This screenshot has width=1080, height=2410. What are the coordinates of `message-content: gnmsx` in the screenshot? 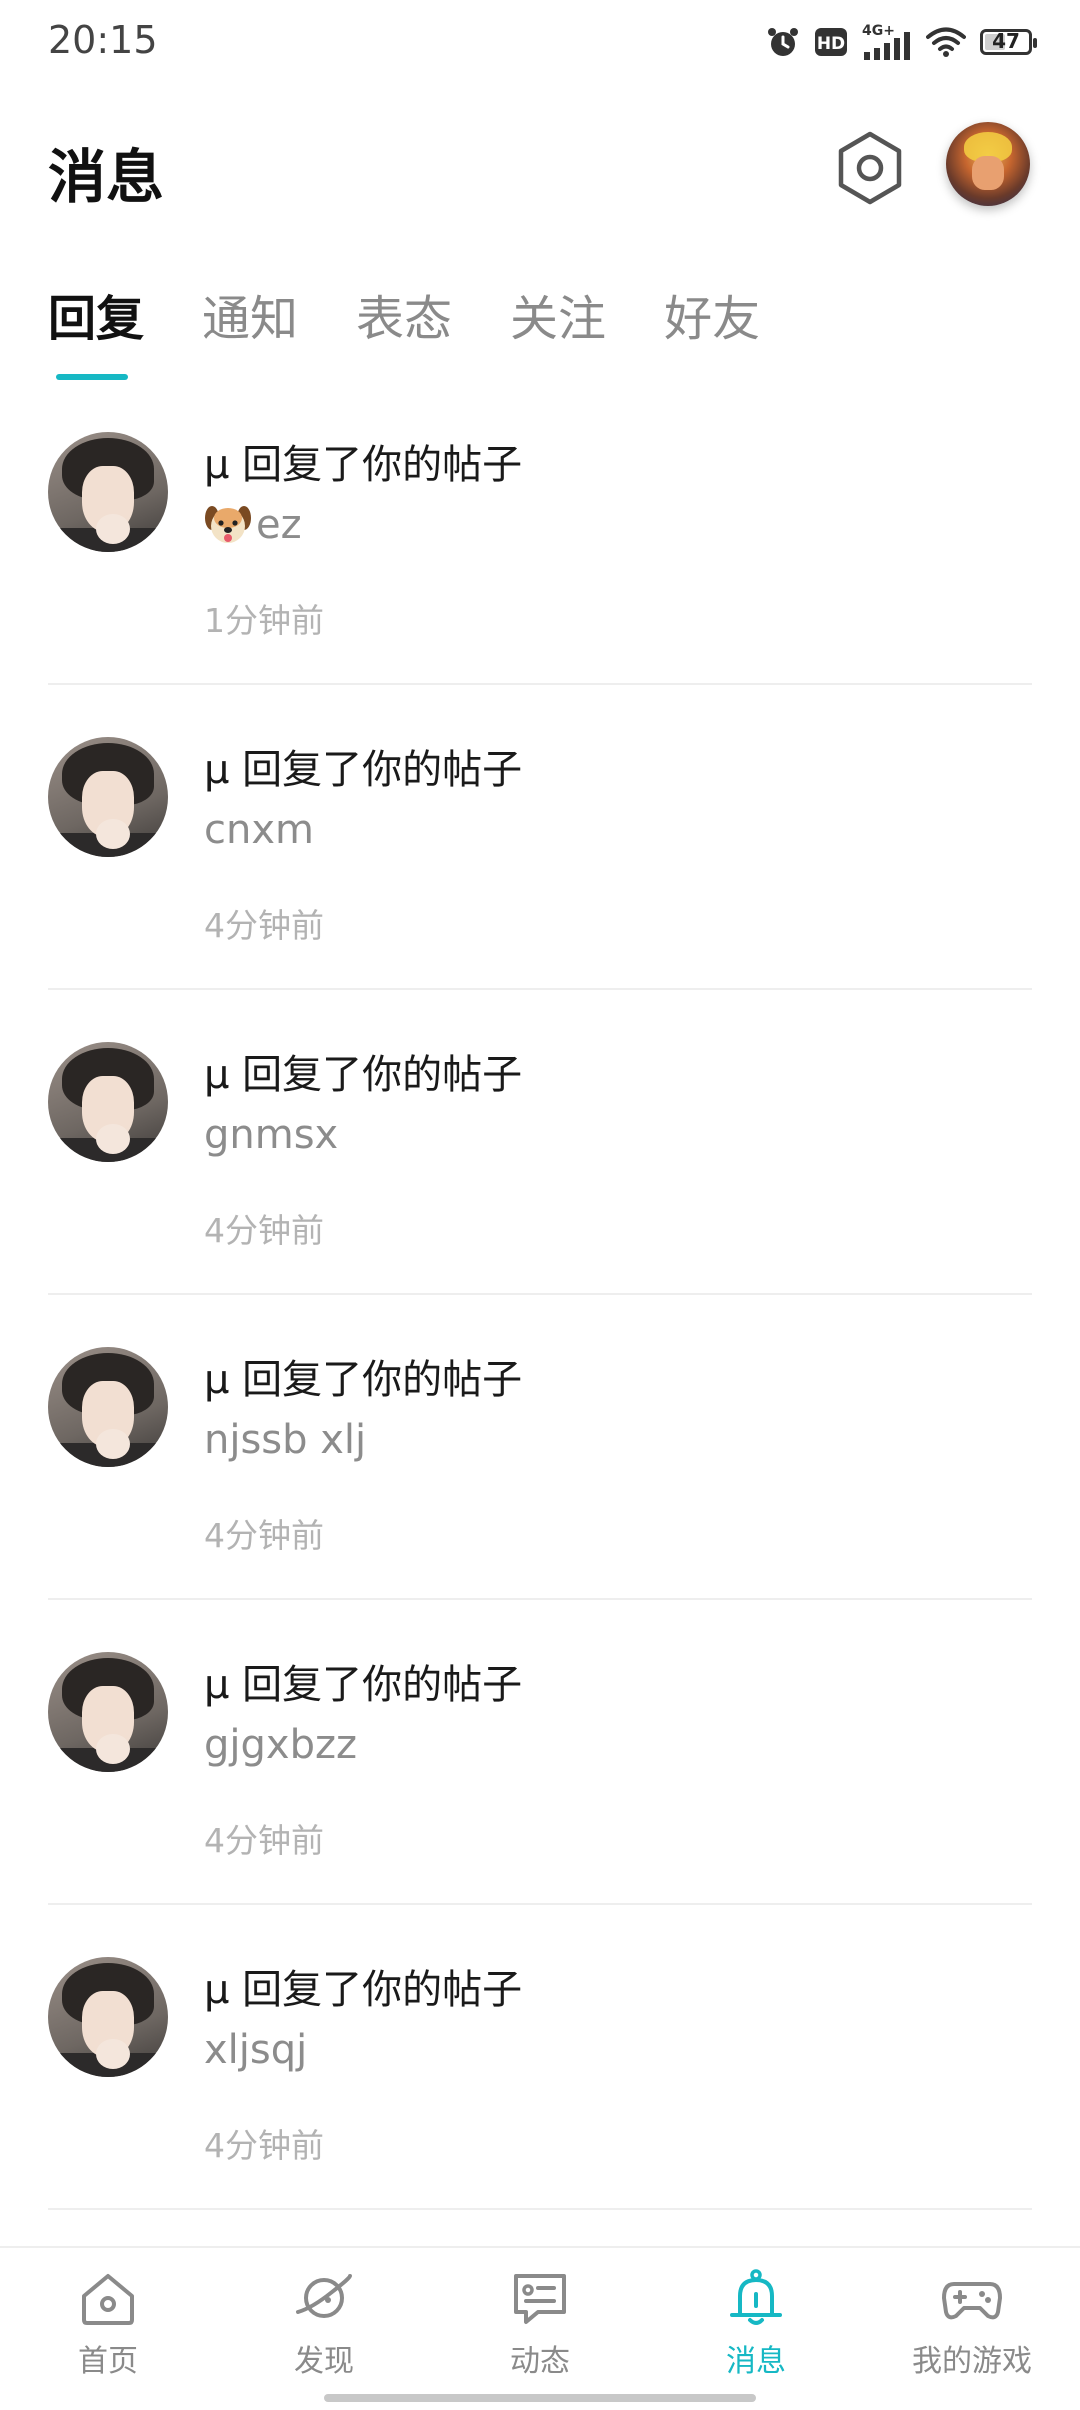 It's located at (271, 1135).